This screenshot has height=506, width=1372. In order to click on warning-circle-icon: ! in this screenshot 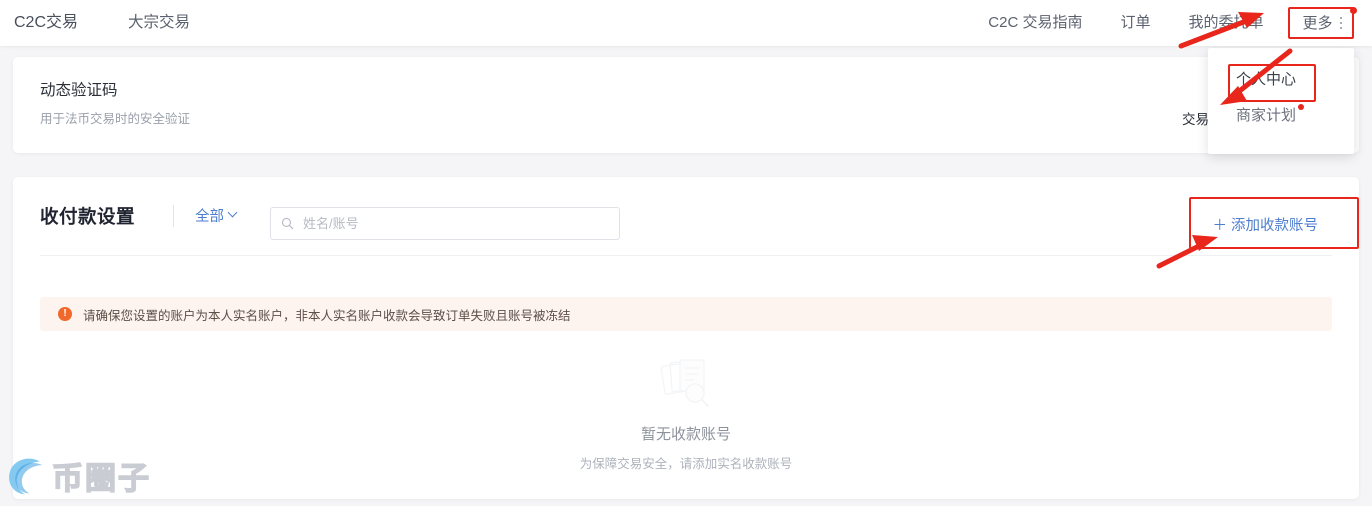, I will do `click(65, 314)`.